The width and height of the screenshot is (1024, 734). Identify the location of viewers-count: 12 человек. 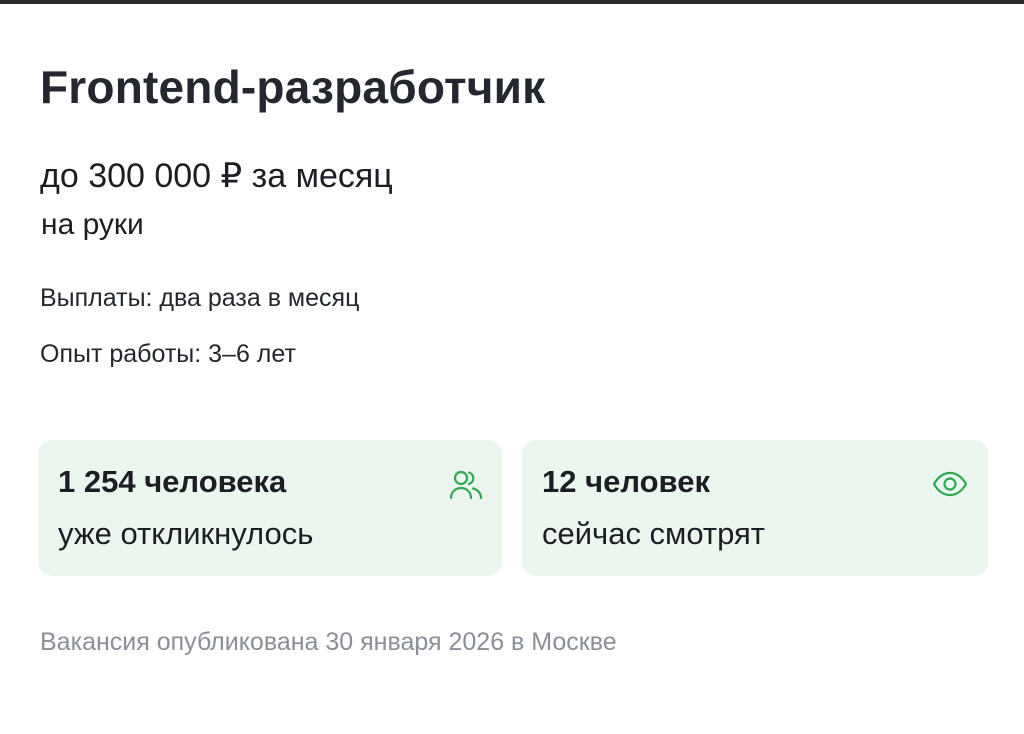
(626, 481).